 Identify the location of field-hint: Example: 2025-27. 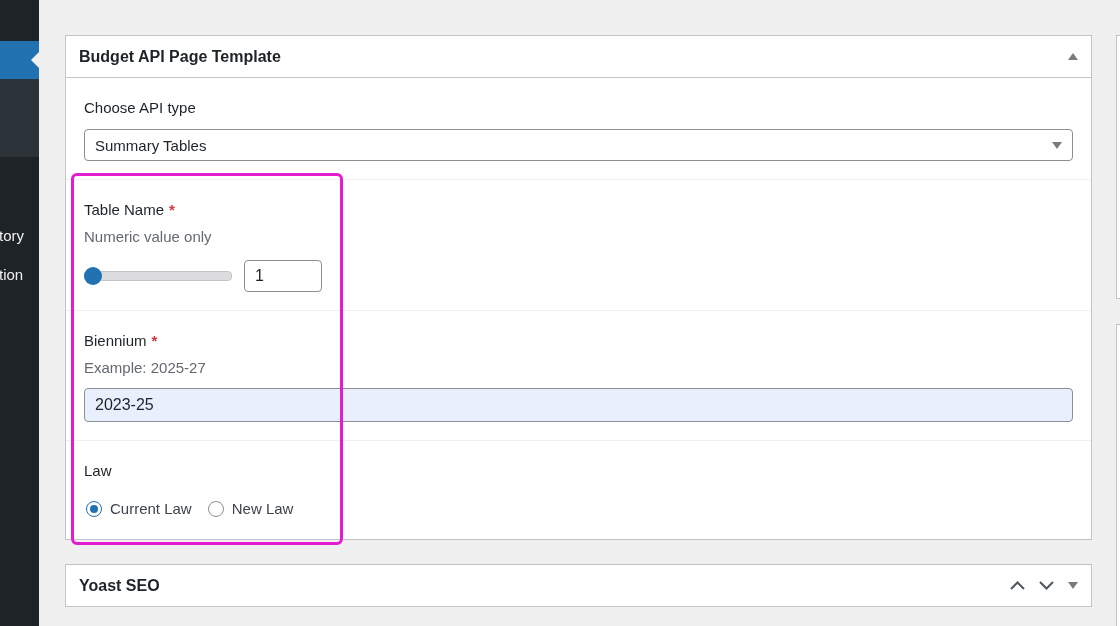
(145, 367).